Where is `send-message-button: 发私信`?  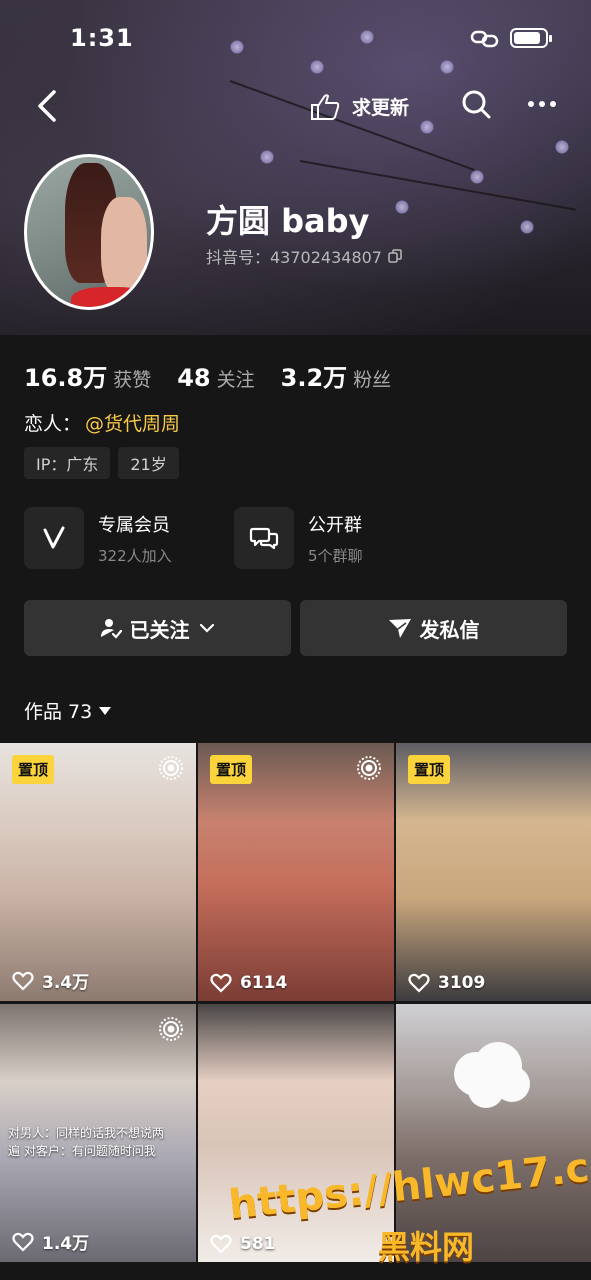 send-message-button: 发私信 is located at coordinates (433, 628).